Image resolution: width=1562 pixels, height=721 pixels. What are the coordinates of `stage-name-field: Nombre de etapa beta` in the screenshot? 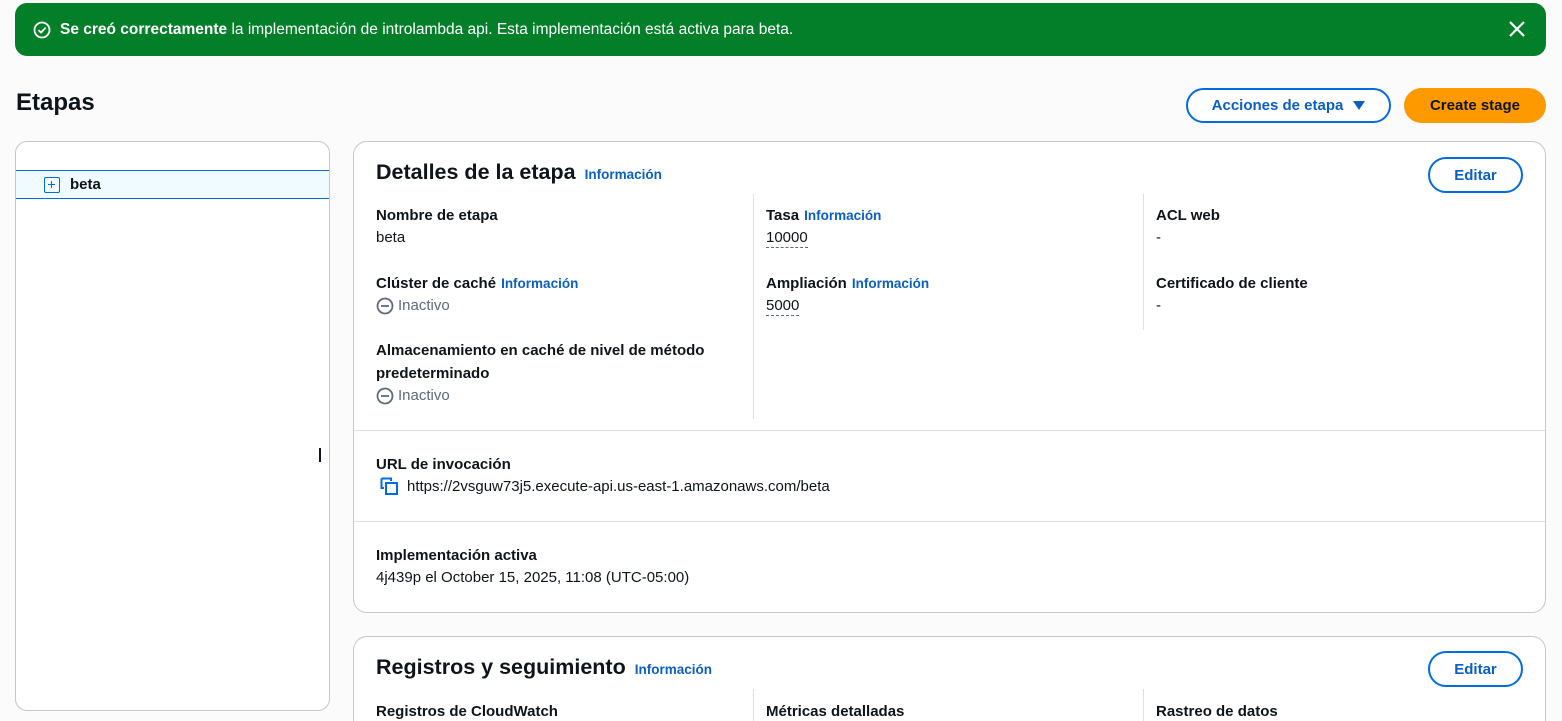 It's located at (437, 226).